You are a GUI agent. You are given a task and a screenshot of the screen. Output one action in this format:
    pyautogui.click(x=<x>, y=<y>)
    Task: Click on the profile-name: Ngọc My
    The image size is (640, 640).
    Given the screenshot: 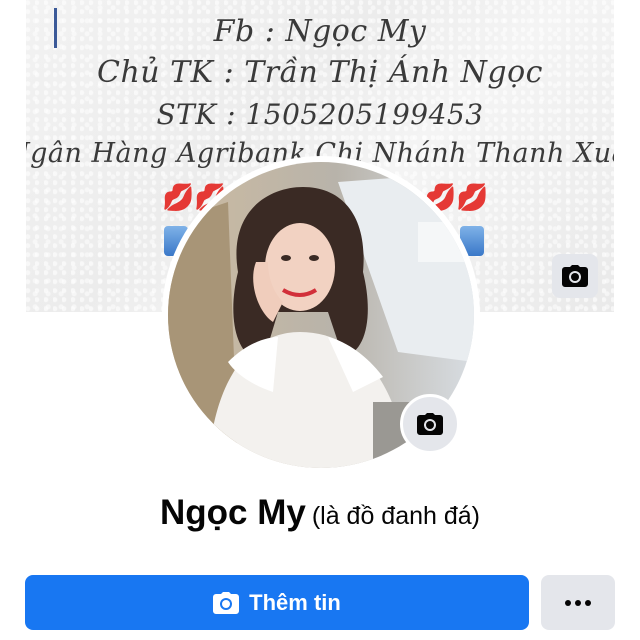 What is the action you would take?
    pyautogui.click(x=232, y=512)
    